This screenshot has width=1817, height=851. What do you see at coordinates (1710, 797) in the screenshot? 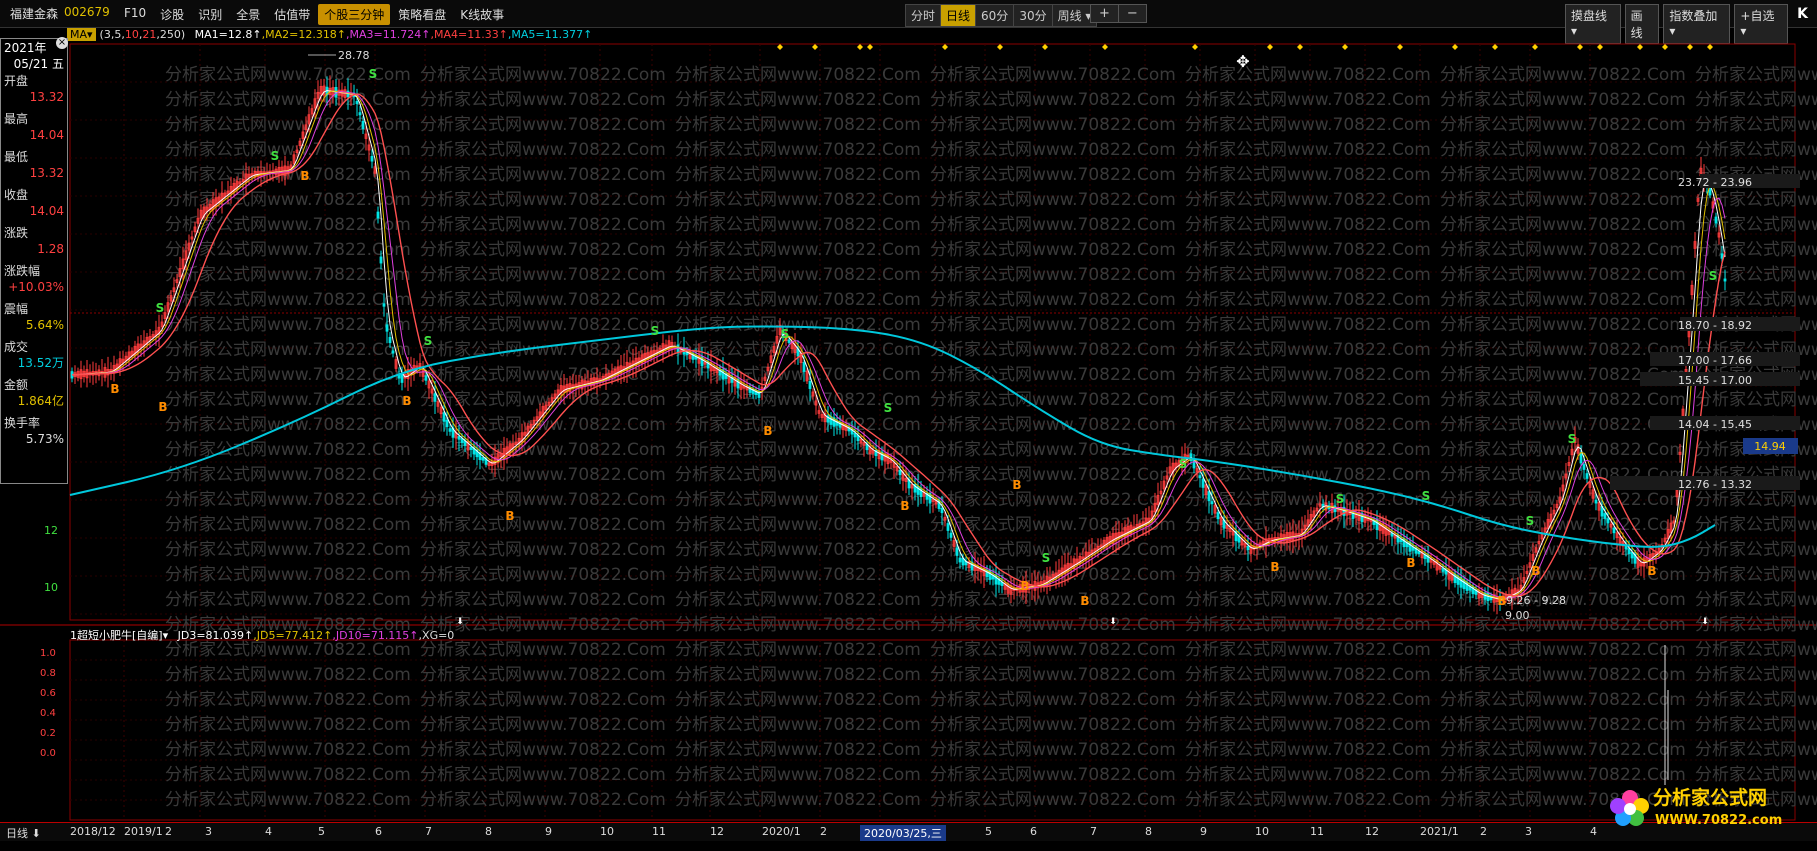
I see `logo-title: 分析家公式网` at bounding box center [1710, 797].